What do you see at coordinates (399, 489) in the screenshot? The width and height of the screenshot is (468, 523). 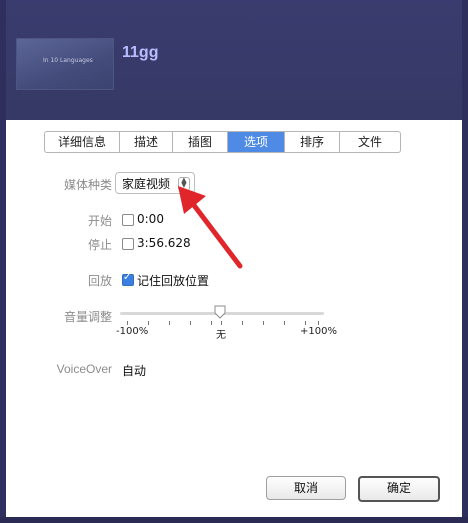 I see `ok-button: 确定` at bounding box center [399, 489].